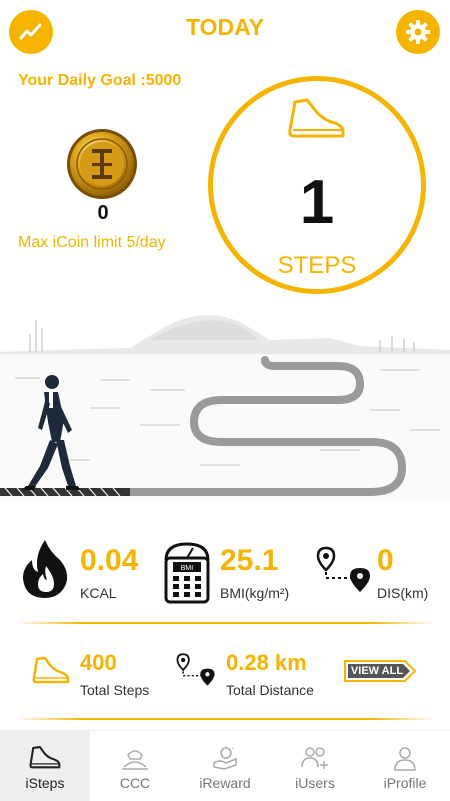 Image resolution: width=450 pixels, height=801 pixels. What do you see at coordinates (255, 593) in the screenshot?
I see `bmi-label: BMI(kg/m²)` at bounding box center [255, 593].